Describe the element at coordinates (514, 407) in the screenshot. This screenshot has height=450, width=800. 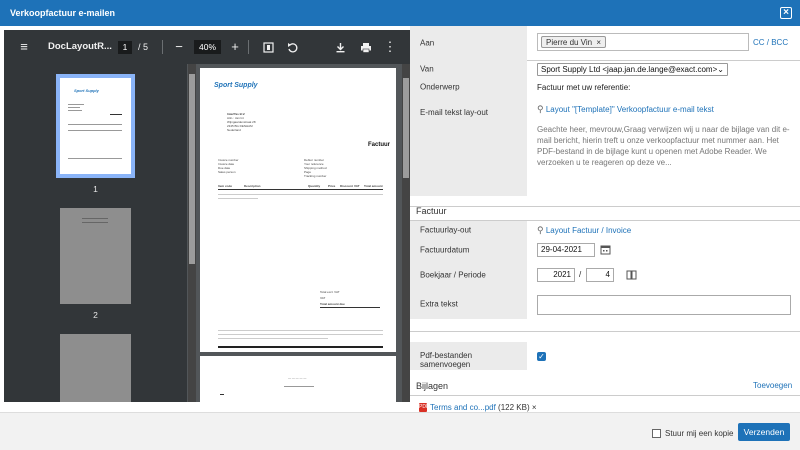
I see `attachment-size: (122 KB)` at that location.